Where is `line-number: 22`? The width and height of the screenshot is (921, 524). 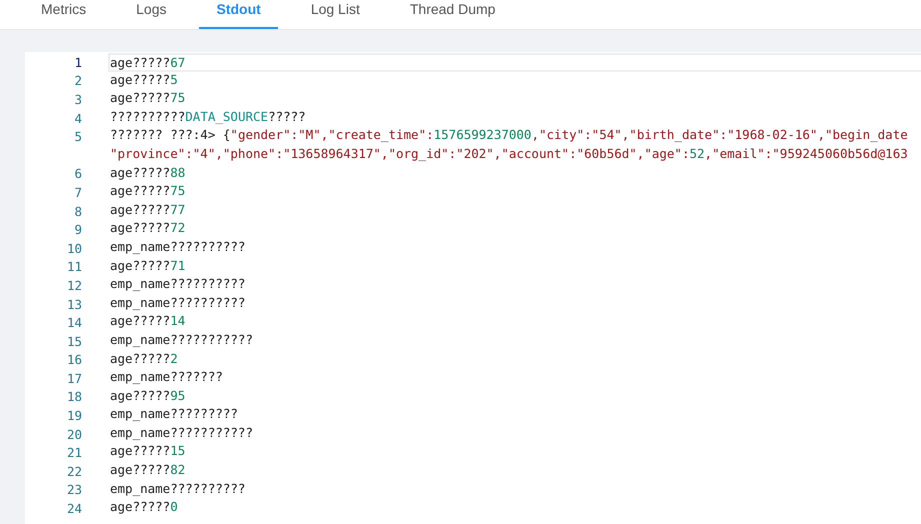 line-number: 22 is located at coordinates (74, 471).